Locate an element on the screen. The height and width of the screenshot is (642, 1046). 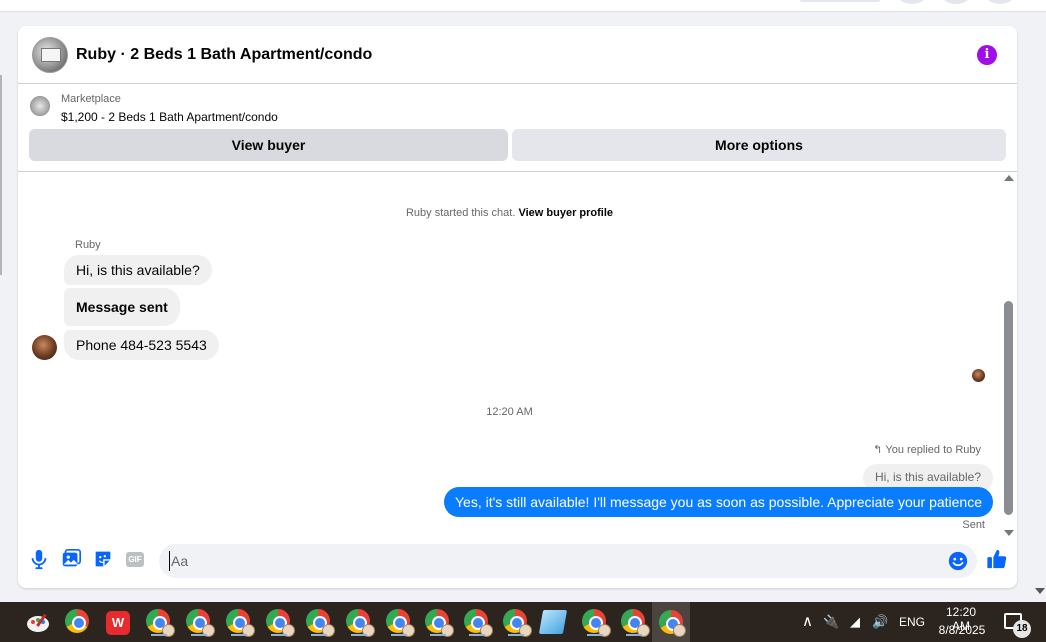
top-profile-button is located at coordinates (1000, 2).